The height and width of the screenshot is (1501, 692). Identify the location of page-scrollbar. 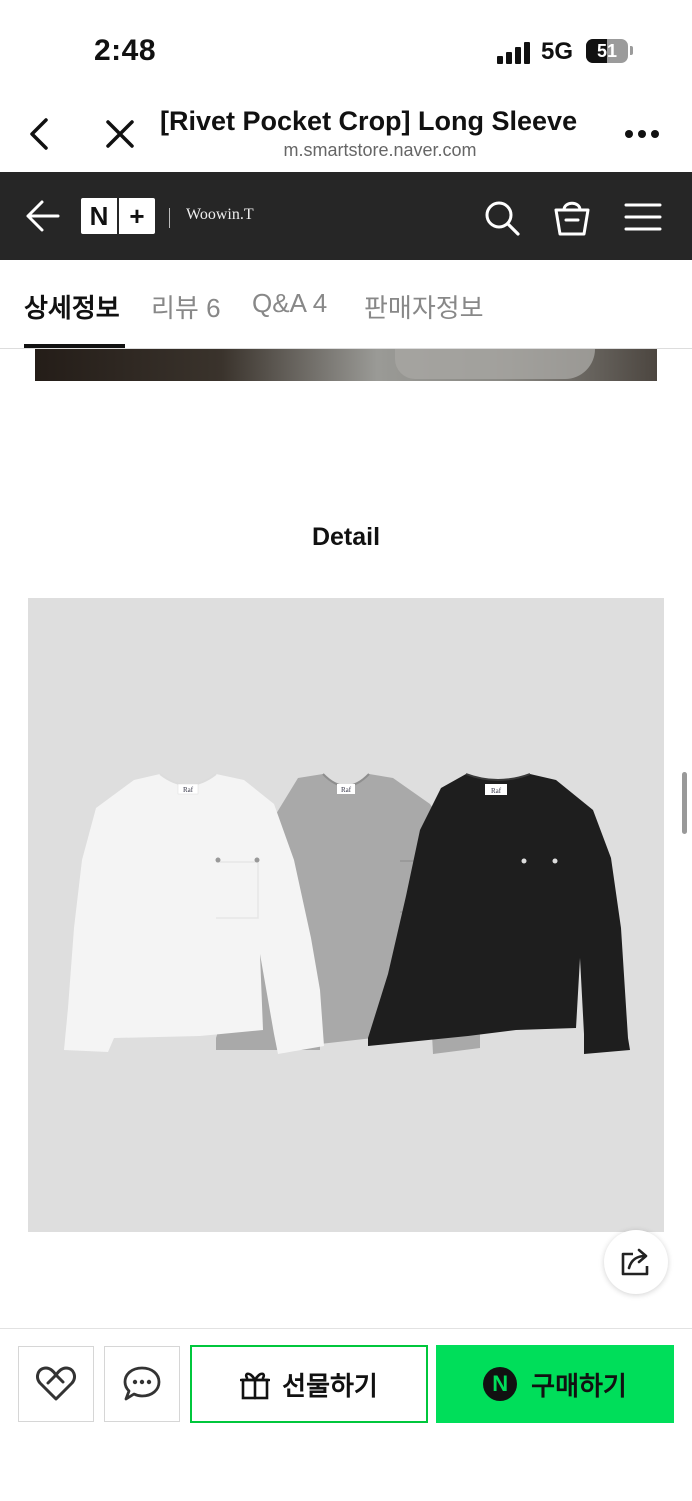
(684, 803).